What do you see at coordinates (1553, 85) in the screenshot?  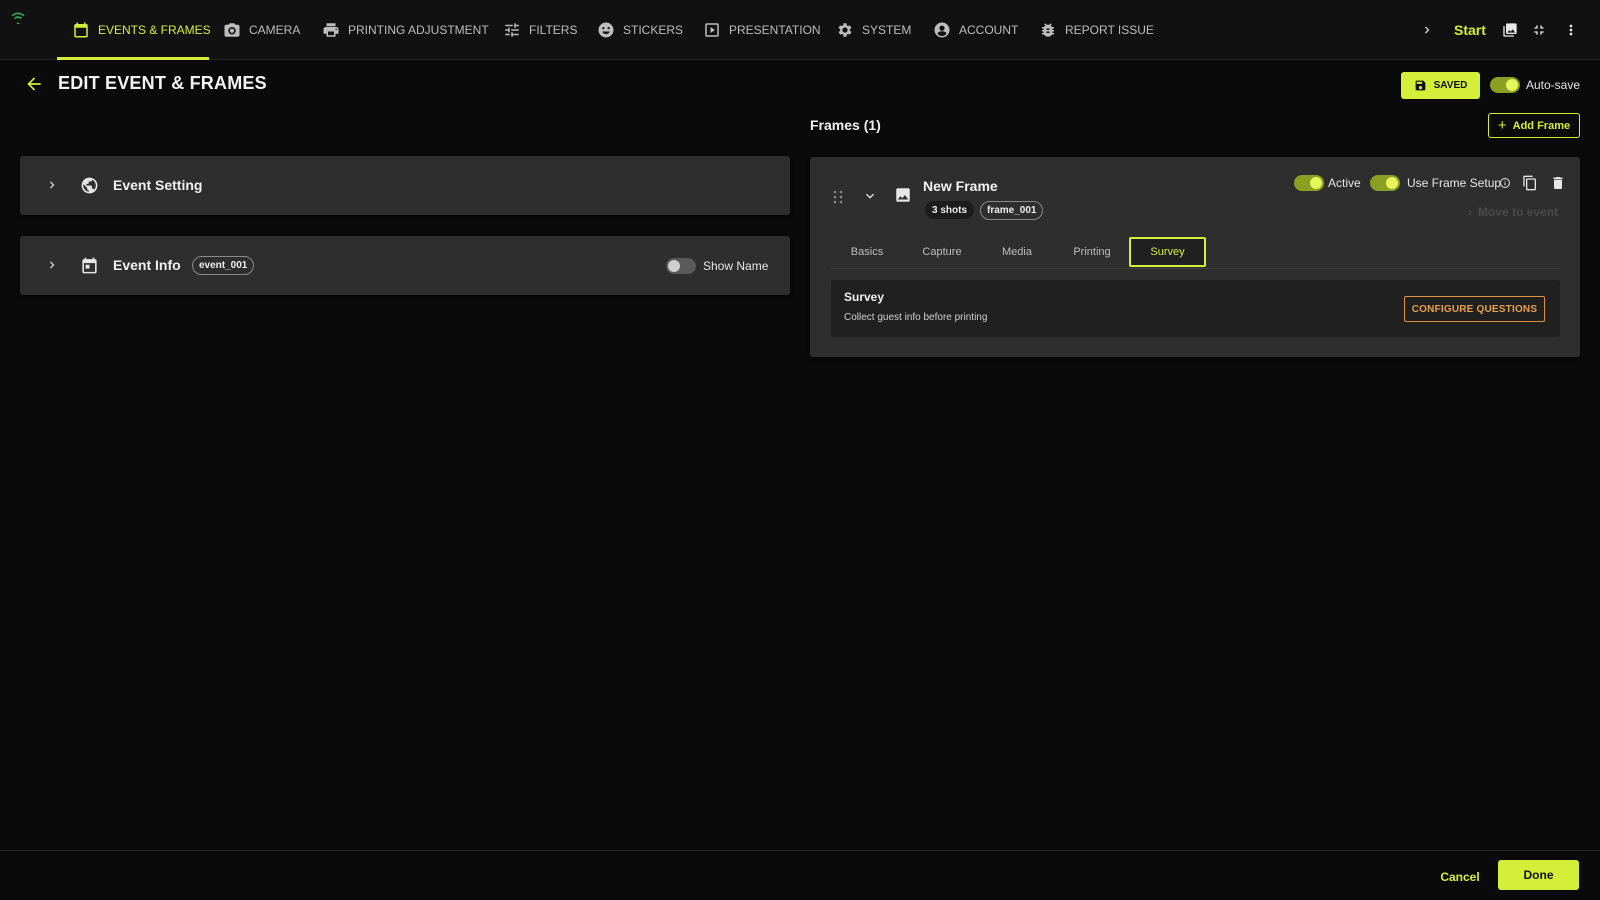 I see `autosave-label: Auto-save` at bounding box center [1553, 85].